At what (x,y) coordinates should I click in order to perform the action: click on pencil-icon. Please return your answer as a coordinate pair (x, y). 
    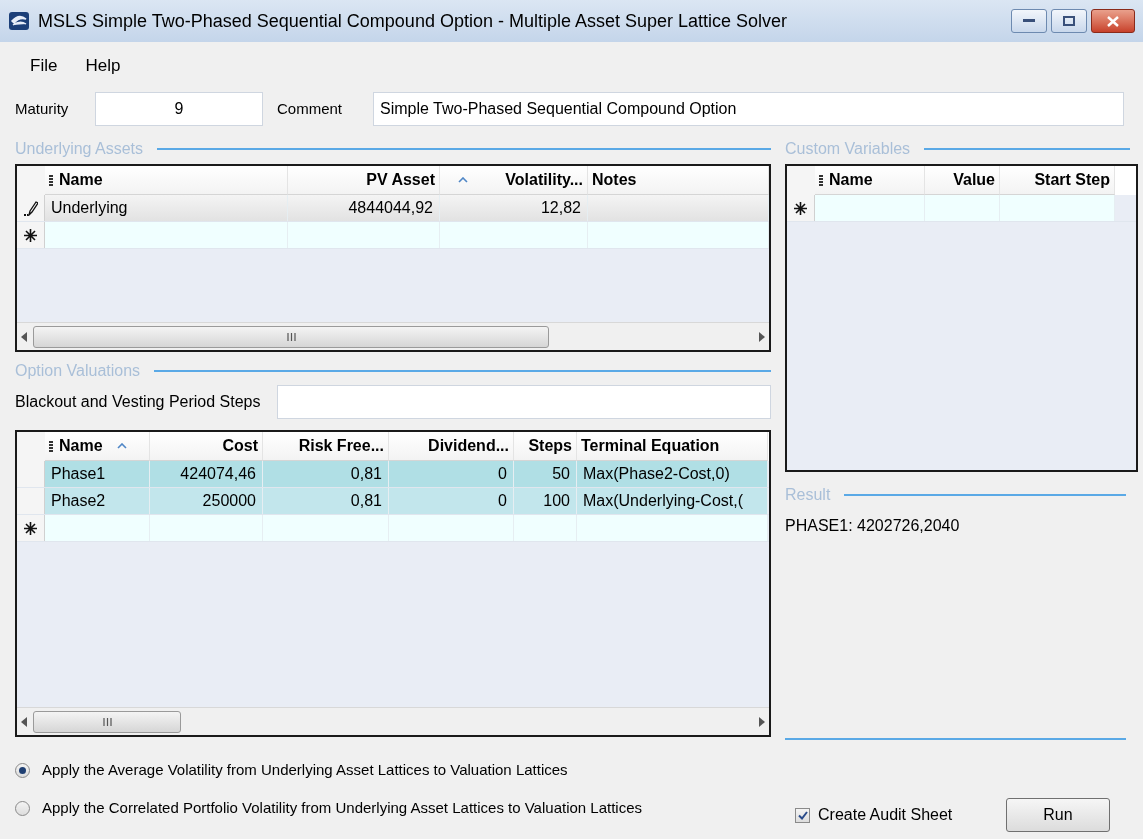
    Looking at the image, I should click on (30, 208).